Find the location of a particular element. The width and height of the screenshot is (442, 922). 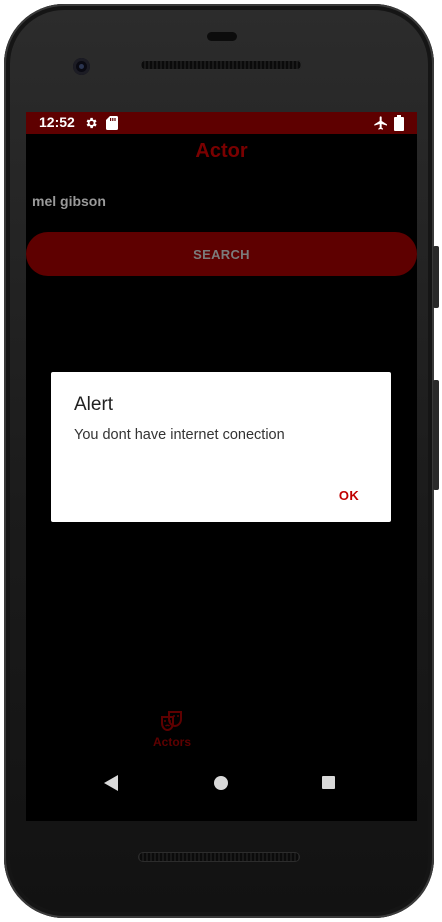

power-button is located at coordinates (436, 277).